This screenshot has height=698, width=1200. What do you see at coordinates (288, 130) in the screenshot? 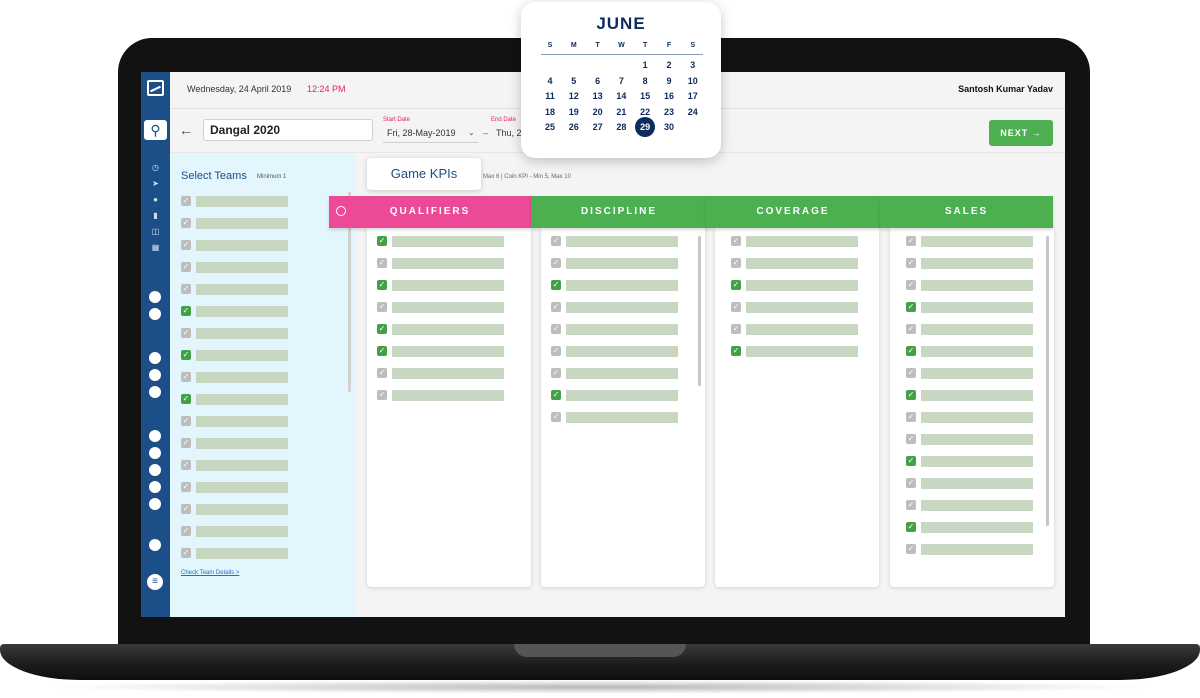
I see `campaign-name-input: Dangal 2020` at bounding box center [288, 130].